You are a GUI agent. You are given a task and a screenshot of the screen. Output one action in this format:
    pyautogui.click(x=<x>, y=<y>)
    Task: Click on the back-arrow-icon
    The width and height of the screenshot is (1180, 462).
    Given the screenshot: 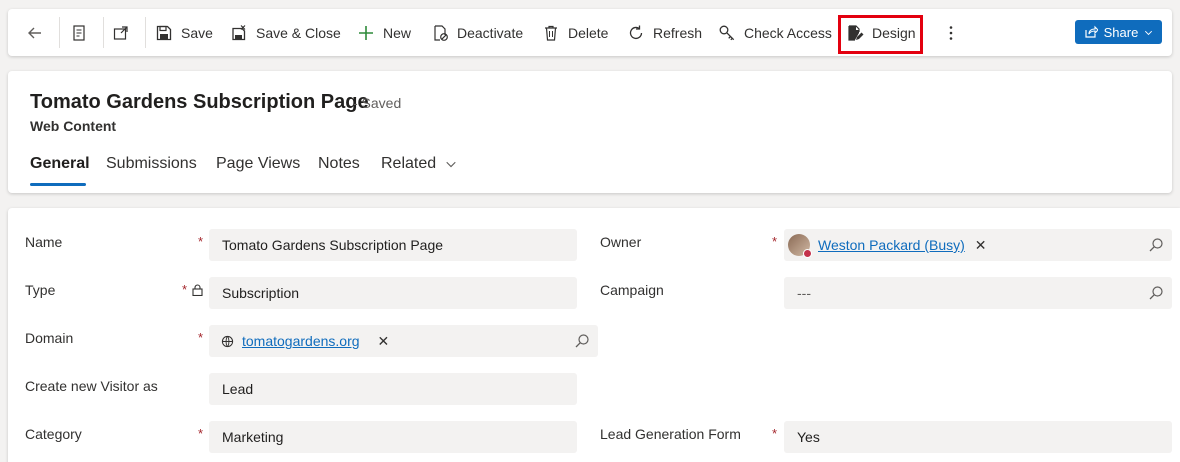 What is the action you would take?
    pyautogui.click(x=34, y=32)
    